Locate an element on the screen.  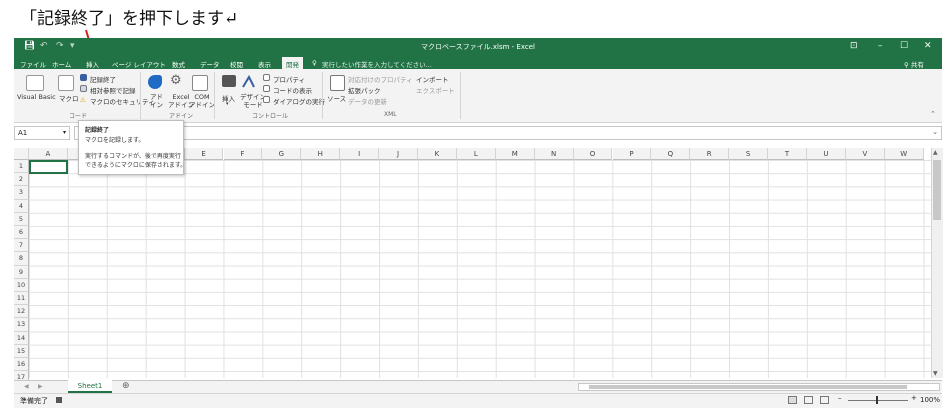
next-sheet-icon: ▶ is located at coordinates (40, 386).